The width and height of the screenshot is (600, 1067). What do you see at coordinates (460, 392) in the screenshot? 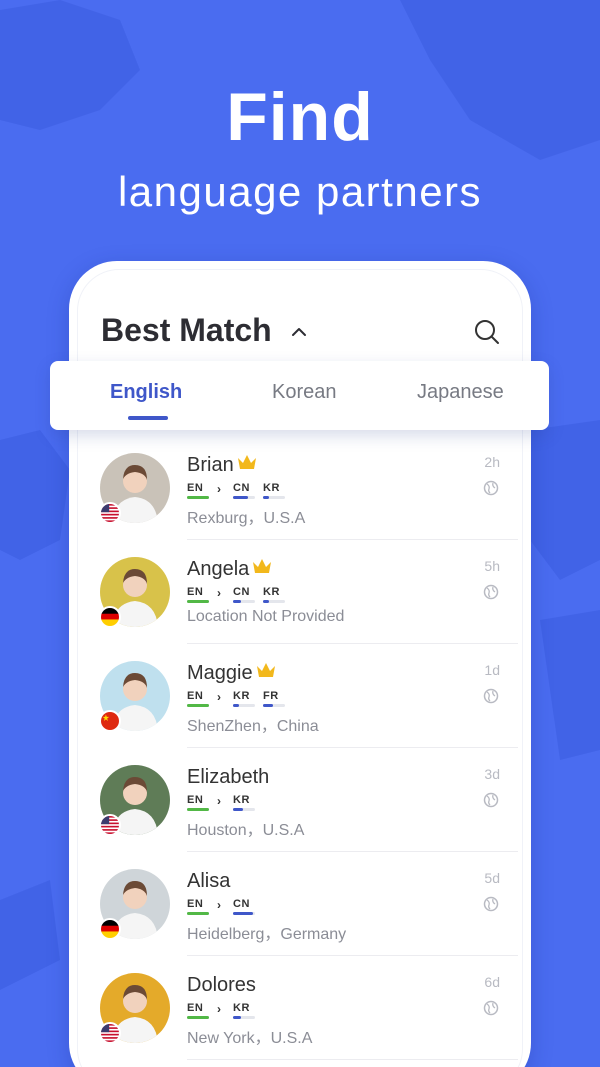
I see `tab-japanese: Japanese` at bounding box center [460, 392].